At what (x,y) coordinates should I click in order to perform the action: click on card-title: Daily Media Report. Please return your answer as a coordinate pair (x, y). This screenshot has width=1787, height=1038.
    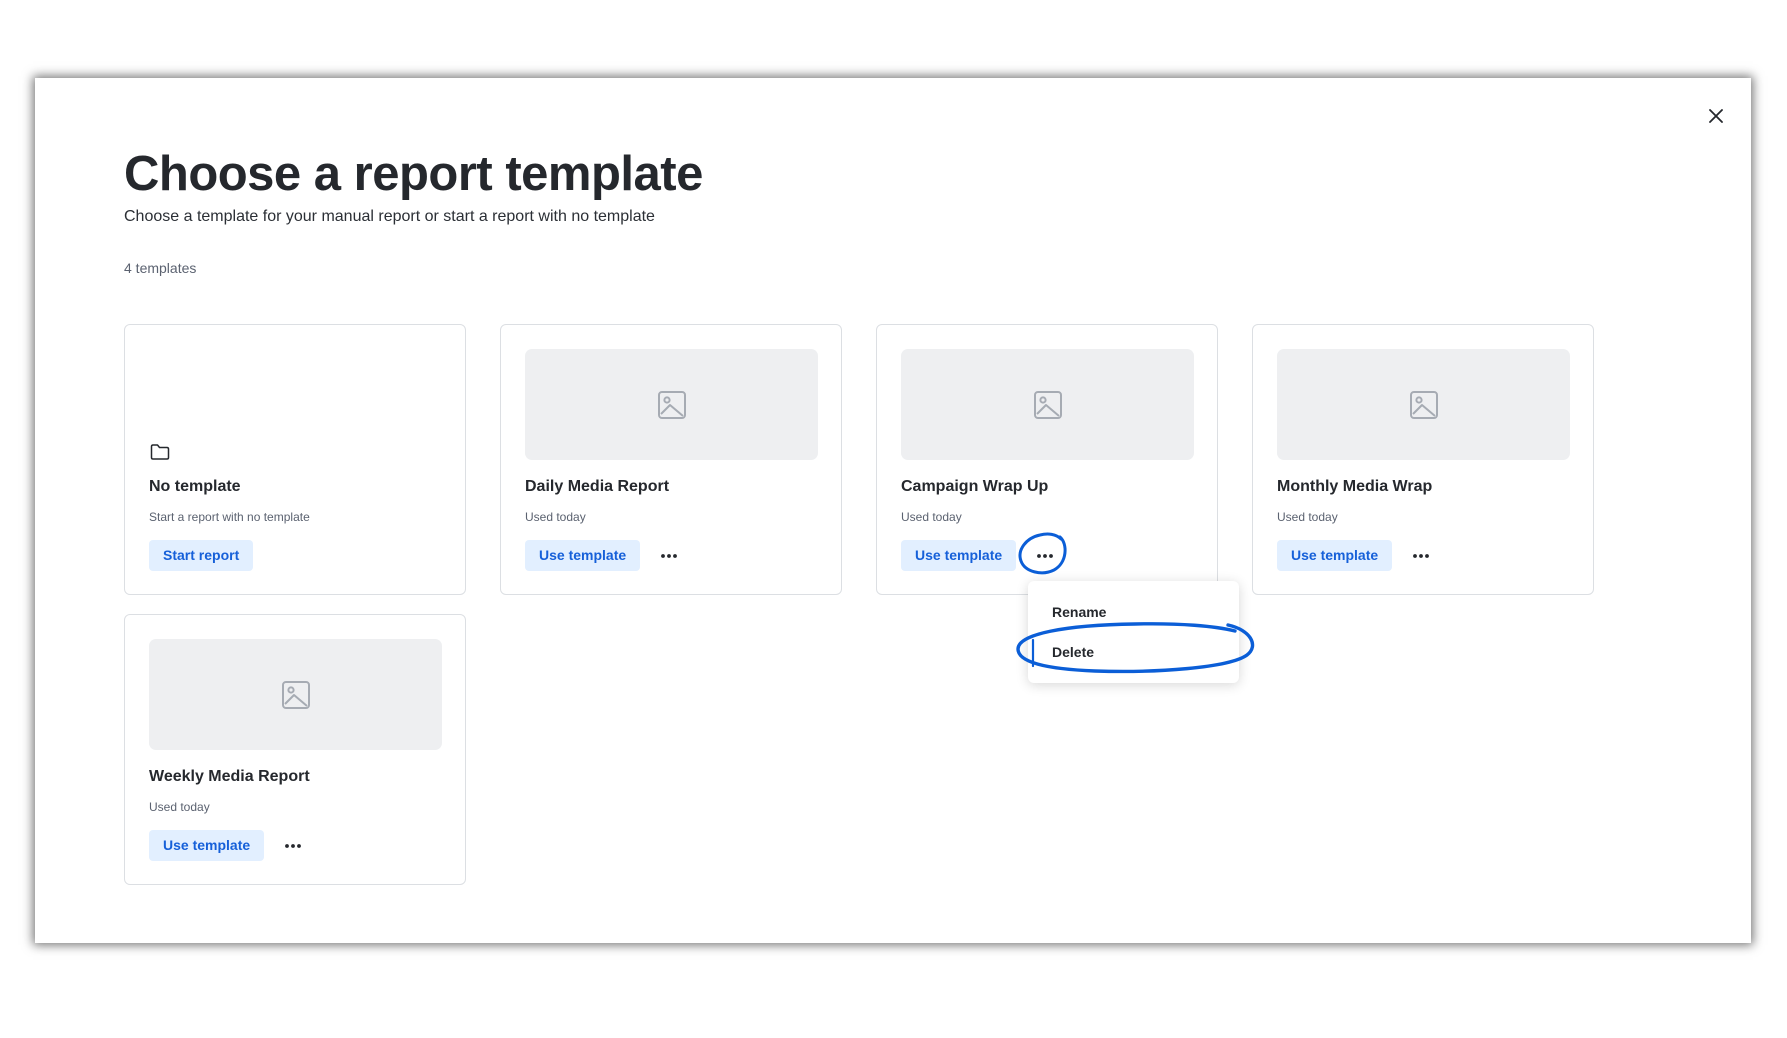
    Looking at the image, I should click on (597, 486).